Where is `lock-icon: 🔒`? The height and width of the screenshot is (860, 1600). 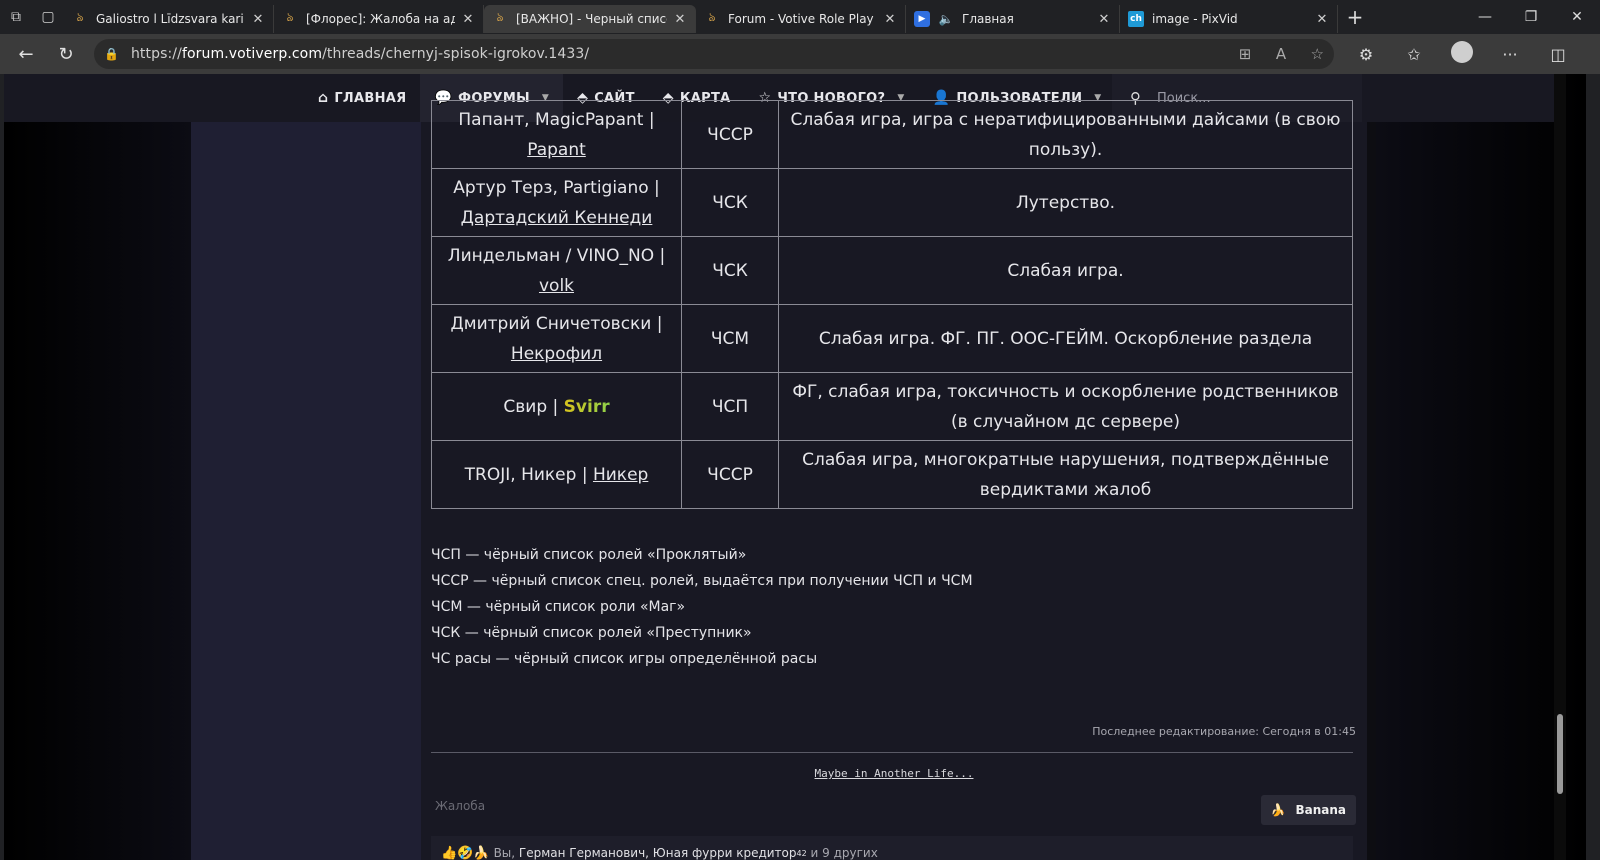
lock-icon: 🔒 is located at coordinates (111, 54).